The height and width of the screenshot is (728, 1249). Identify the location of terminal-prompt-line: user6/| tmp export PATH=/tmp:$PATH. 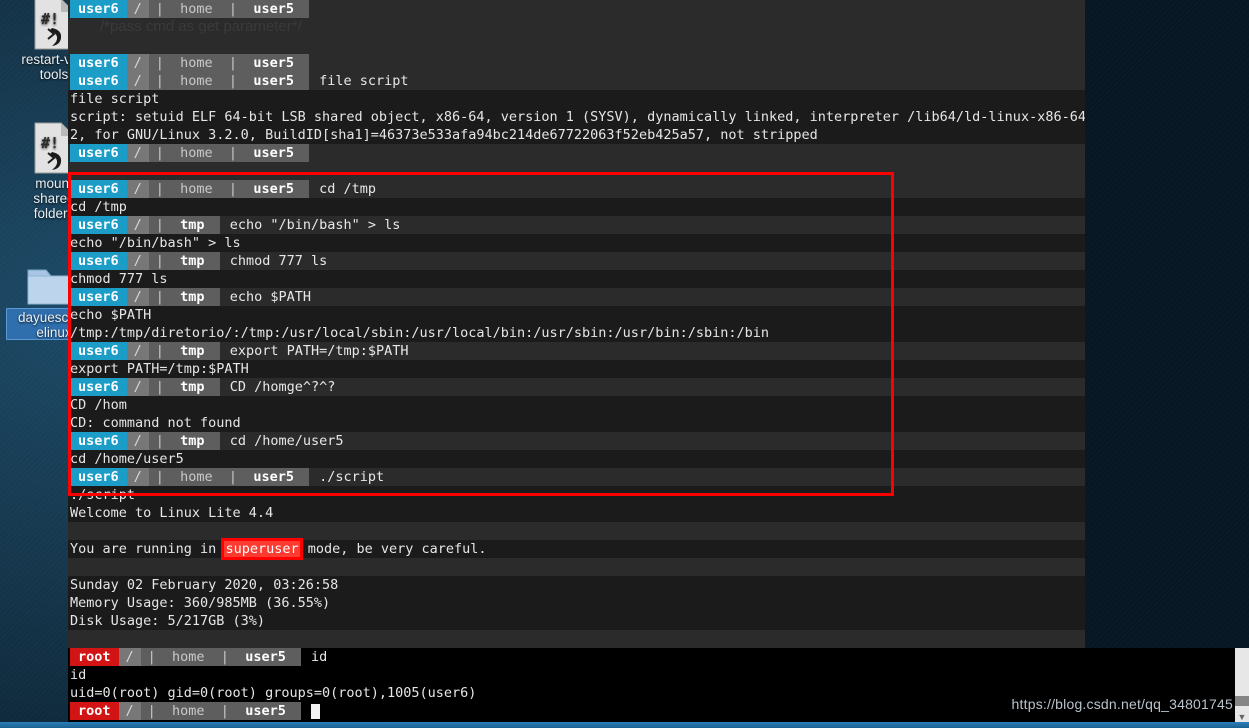
(576, 351).